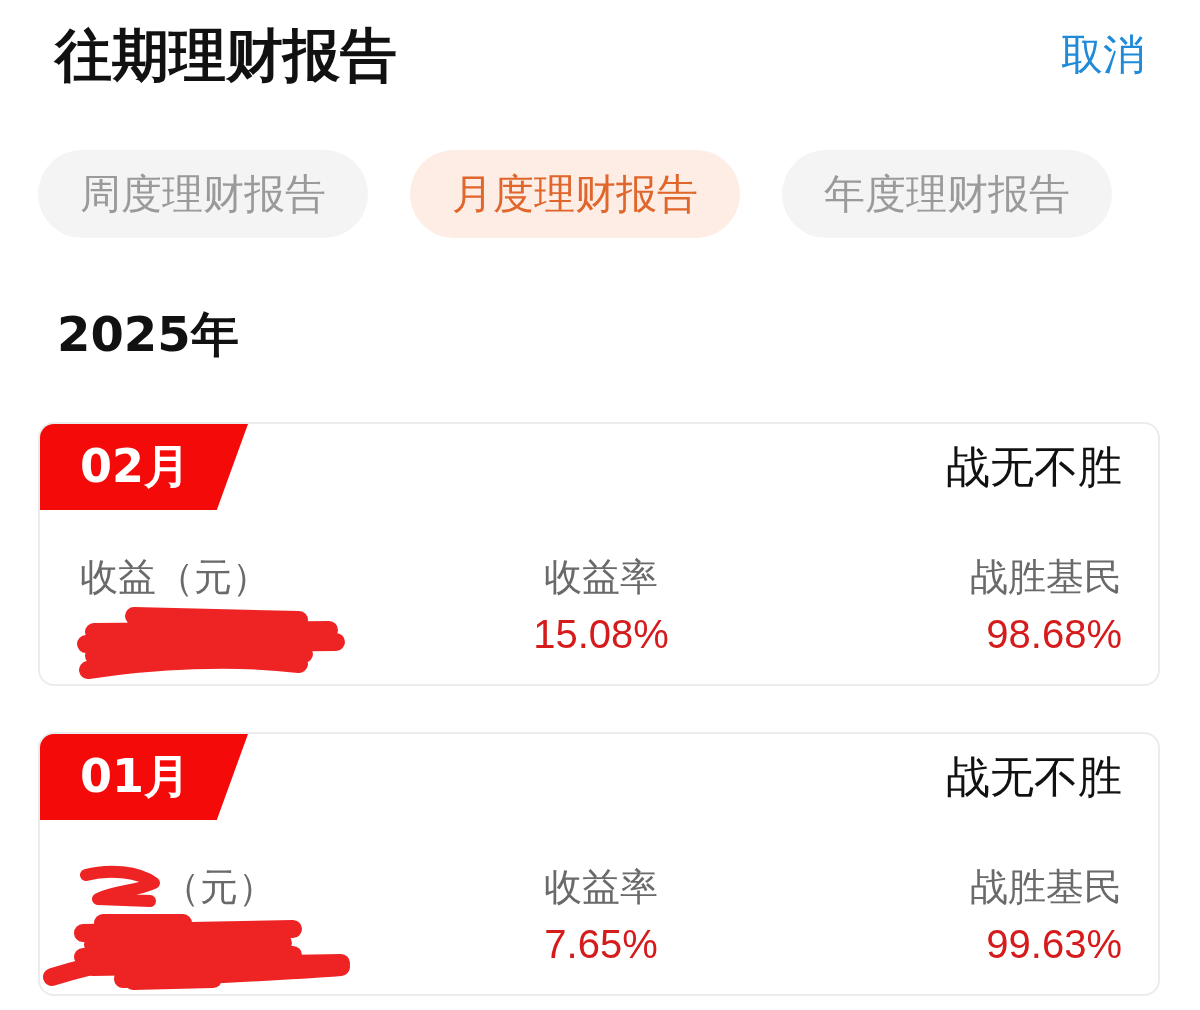 Image resolution: width=1200 pixels, height=1010 pixels. What do you see at coordinates (1103, 55) in the screenshot?
I see `cancel-button: 取消` at bounding box center [1103, 55].